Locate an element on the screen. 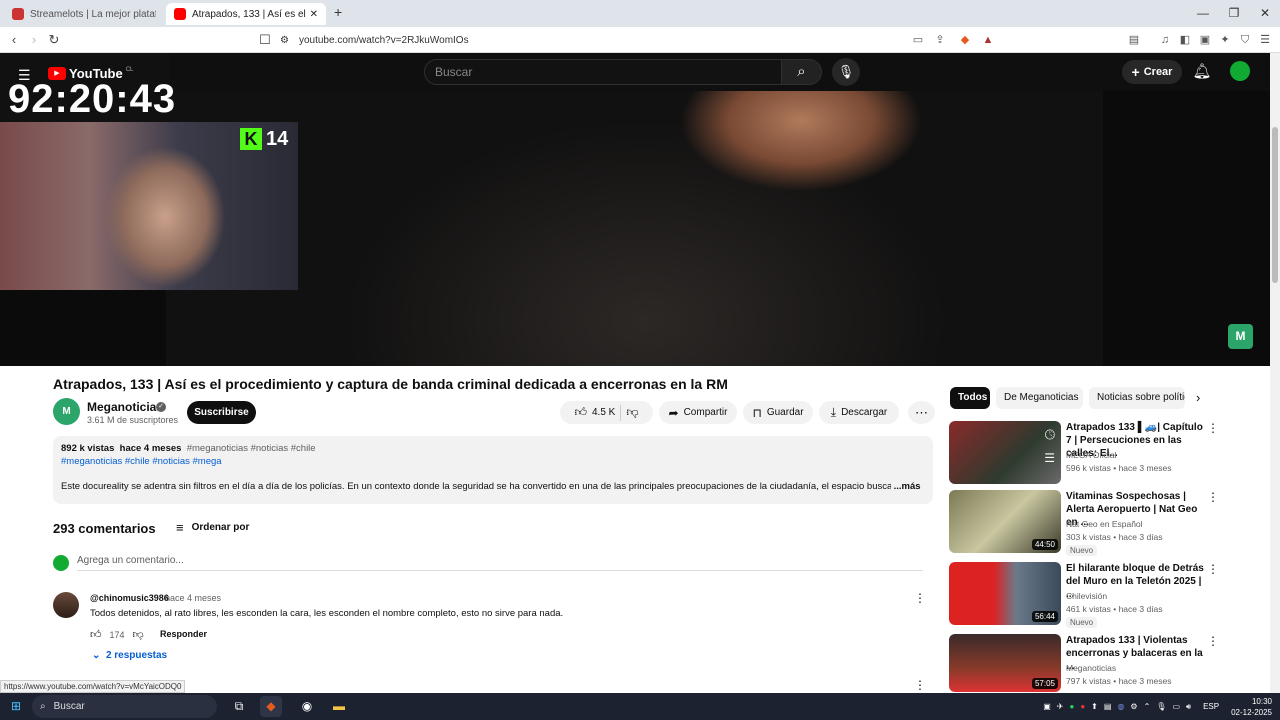  create-button: + Crear is located at coordinates (1152, 72).